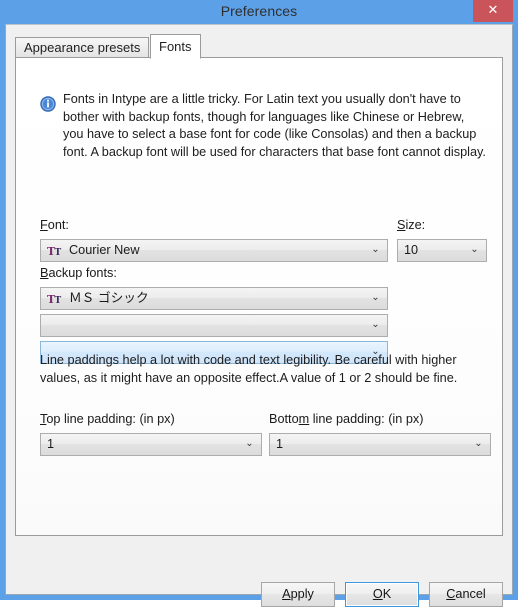 Image resolution: width=518 pixels, height=607 pixels. Describe the element at coordinates (366, 419) in the screenshot. I see `bottom-line-padding-label-b: line padding: (in px)` at that location.